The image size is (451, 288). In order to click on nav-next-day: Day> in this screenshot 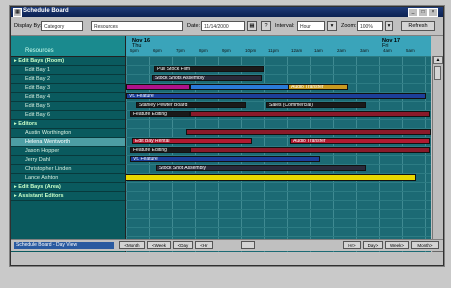, I will do `click(373, 245)`.